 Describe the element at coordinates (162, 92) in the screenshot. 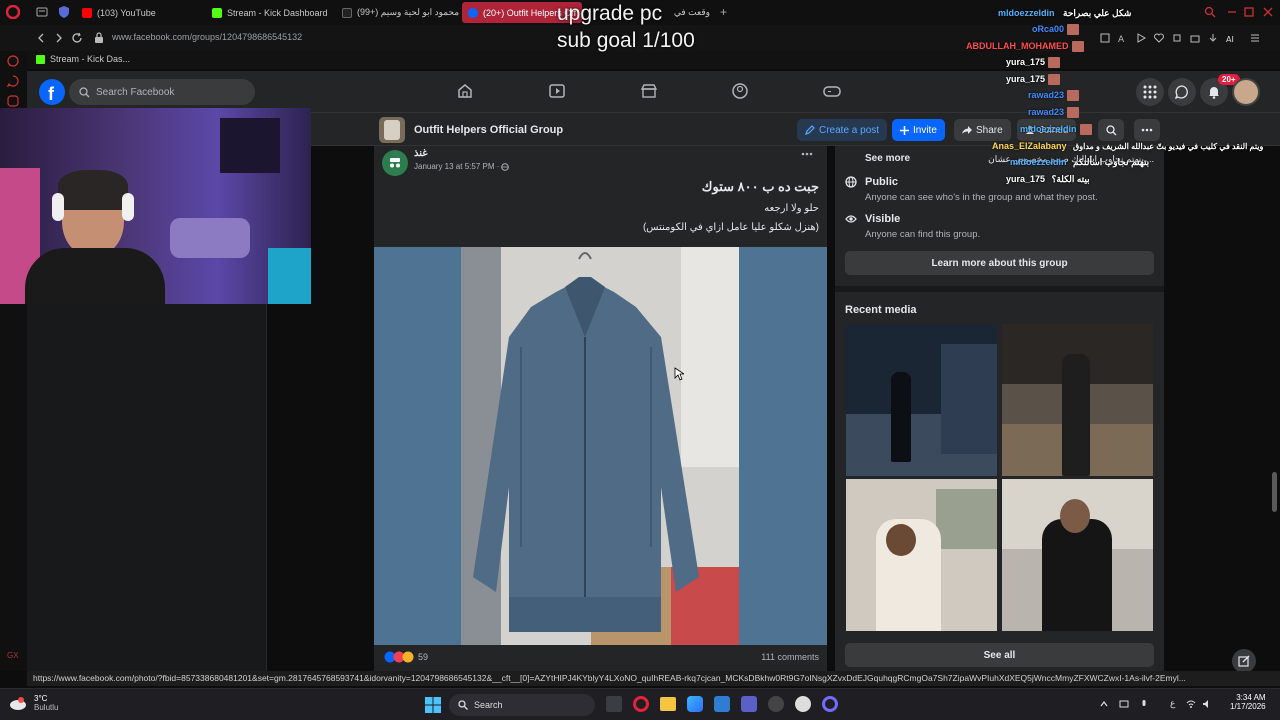

I see `search-input: Search Facebook` at that location.